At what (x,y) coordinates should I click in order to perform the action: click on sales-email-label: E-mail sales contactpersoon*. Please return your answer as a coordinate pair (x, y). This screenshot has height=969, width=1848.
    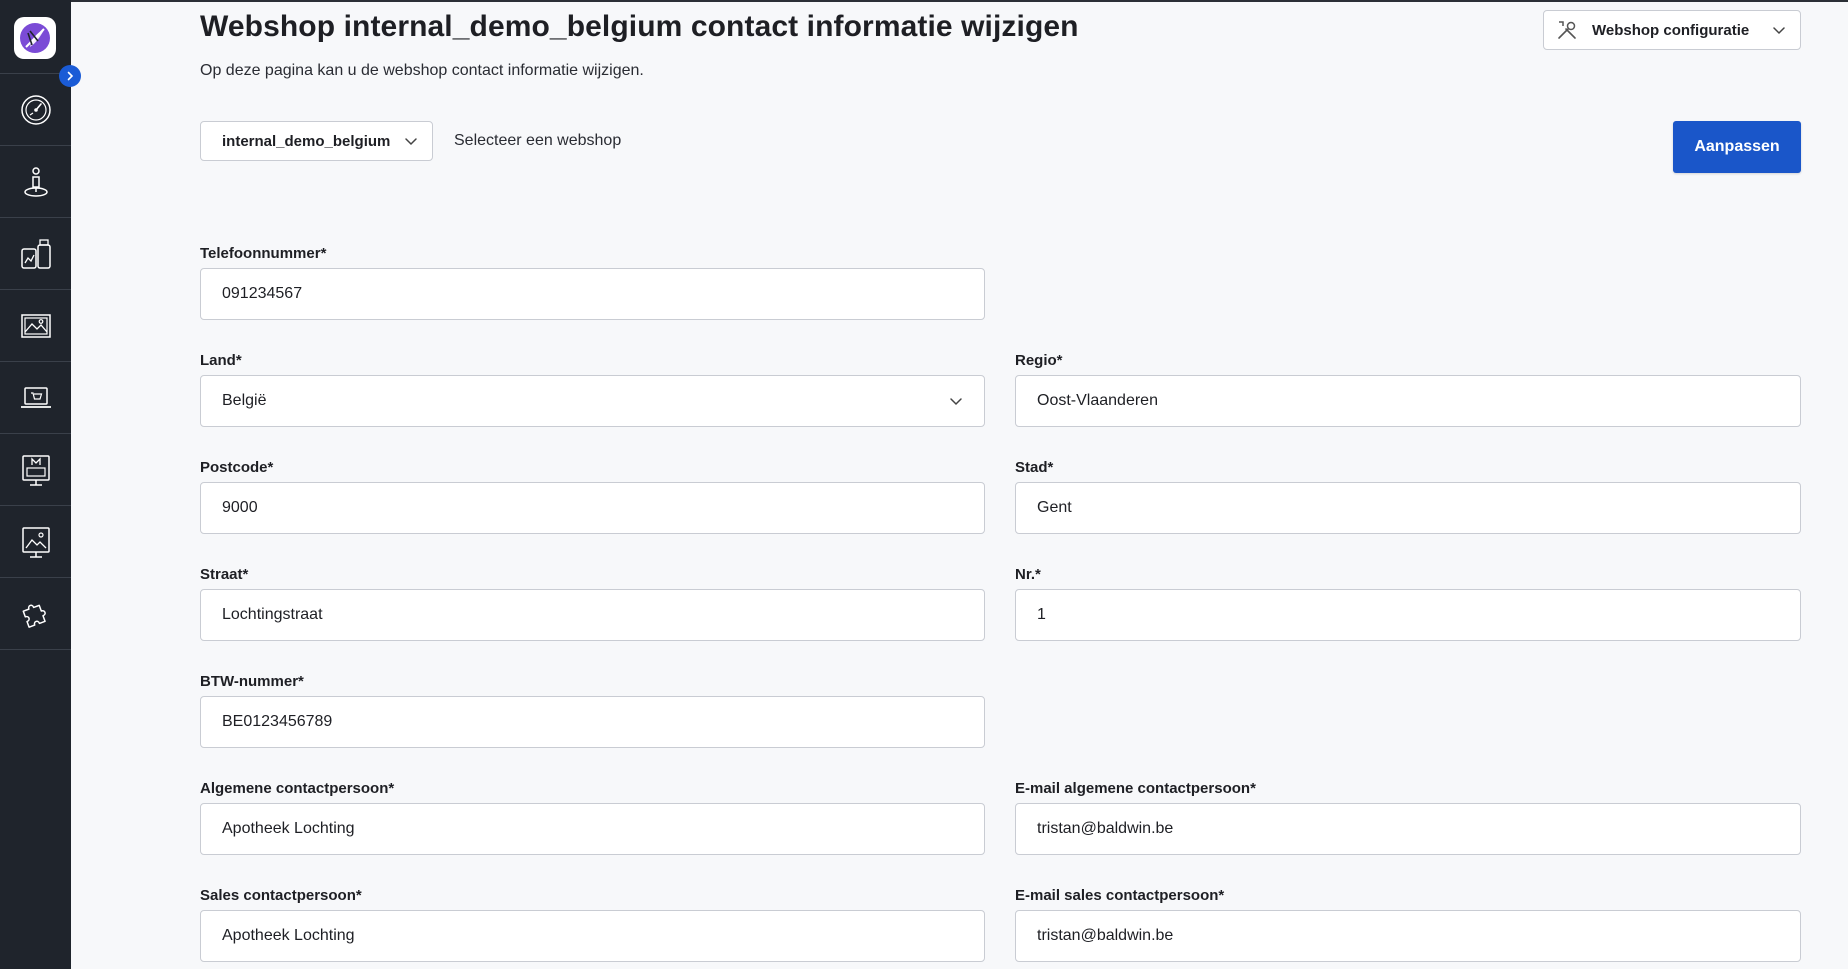
    Looking at the image, I should click on (1120, 895).